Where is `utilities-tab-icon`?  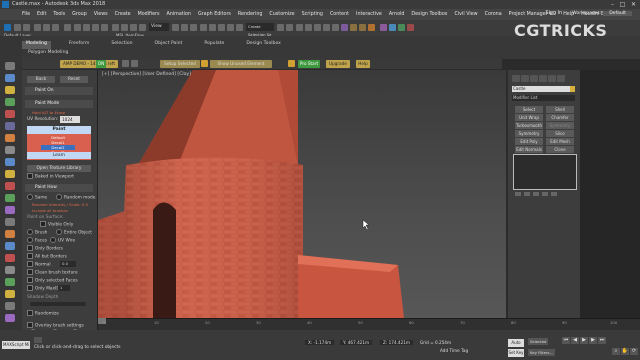
utilities-tab-icon is located at coordinates (561, 78).